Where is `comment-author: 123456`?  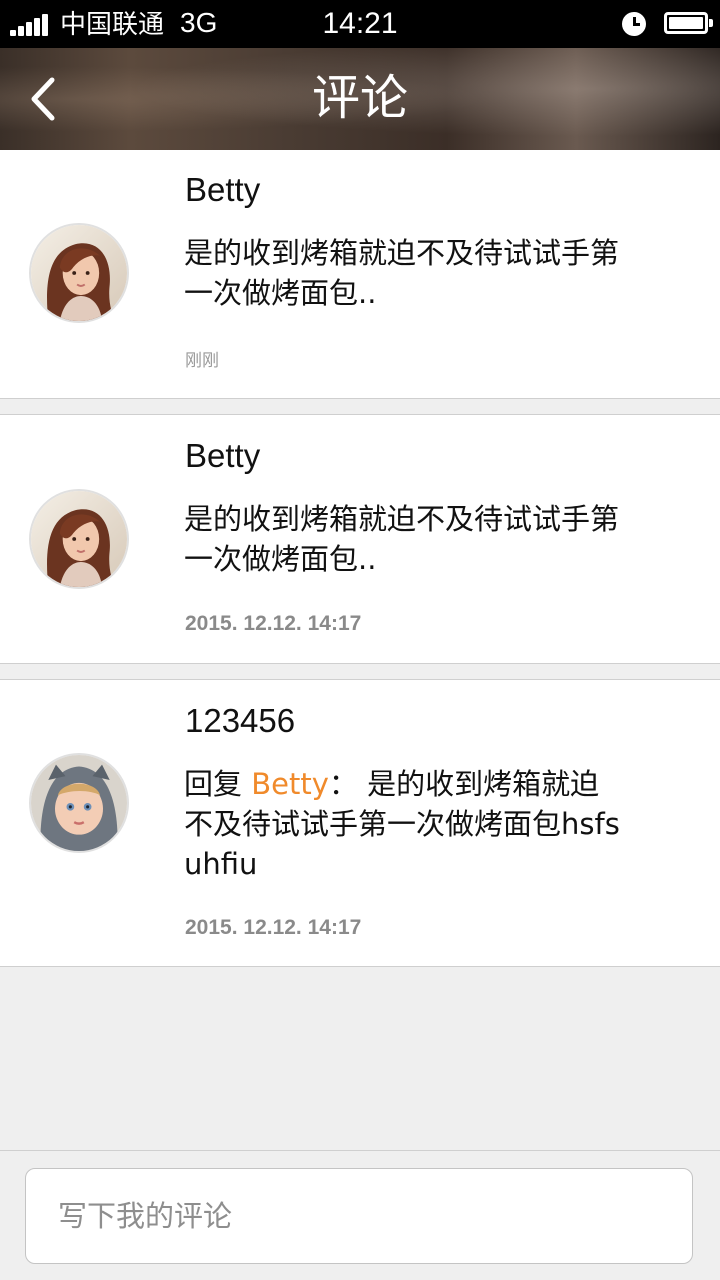
comment-author: 123456 is located at coordinates (240, 721).